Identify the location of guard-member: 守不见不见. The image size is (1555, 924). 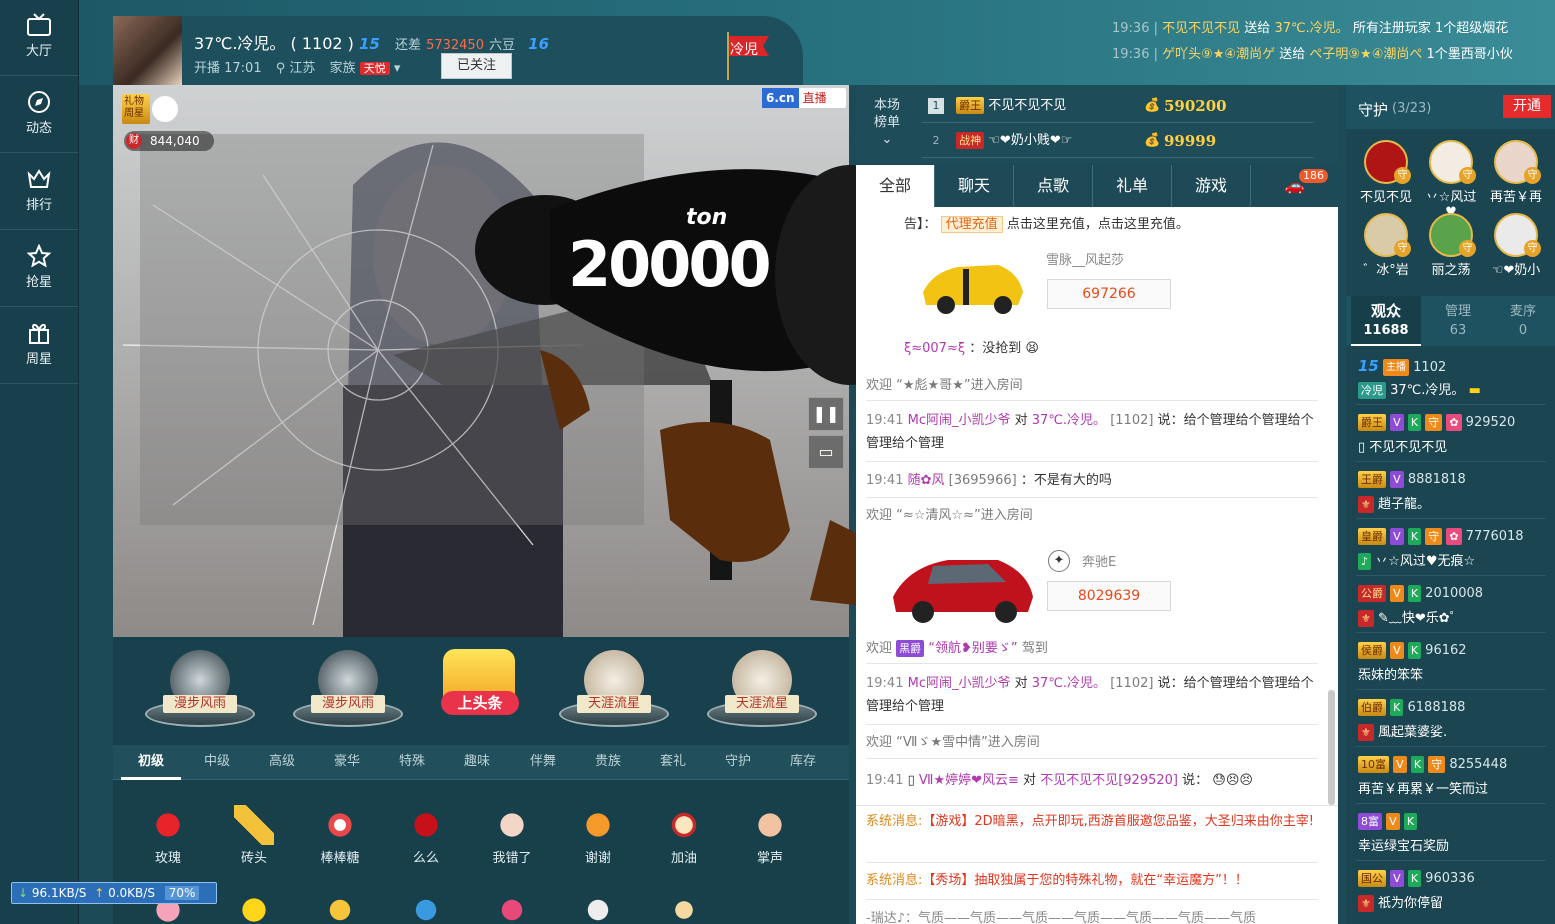
(1386, 172).